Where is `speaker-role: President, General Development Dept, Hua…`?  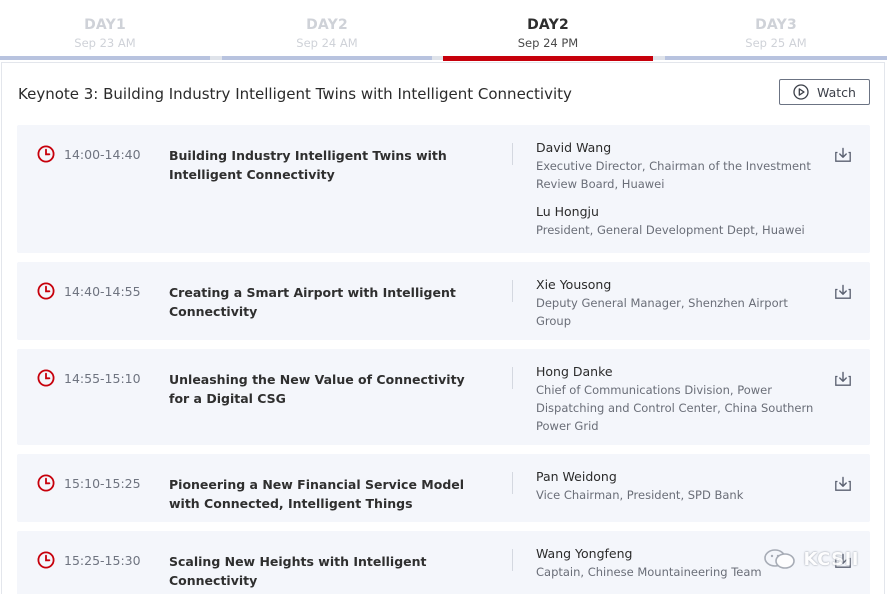 speaker-role: President, General Development Dept, Hua… is located at coordinates (670, 230).